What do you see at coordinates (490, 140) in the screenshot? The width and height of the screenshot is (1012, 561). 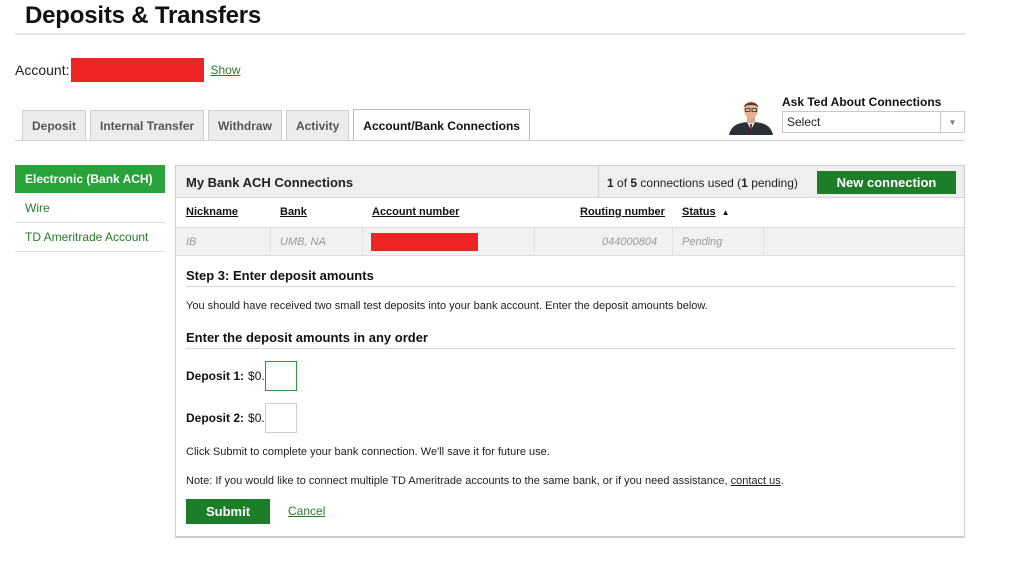 I see `tabs-divider` at bounding box center [490, 140].